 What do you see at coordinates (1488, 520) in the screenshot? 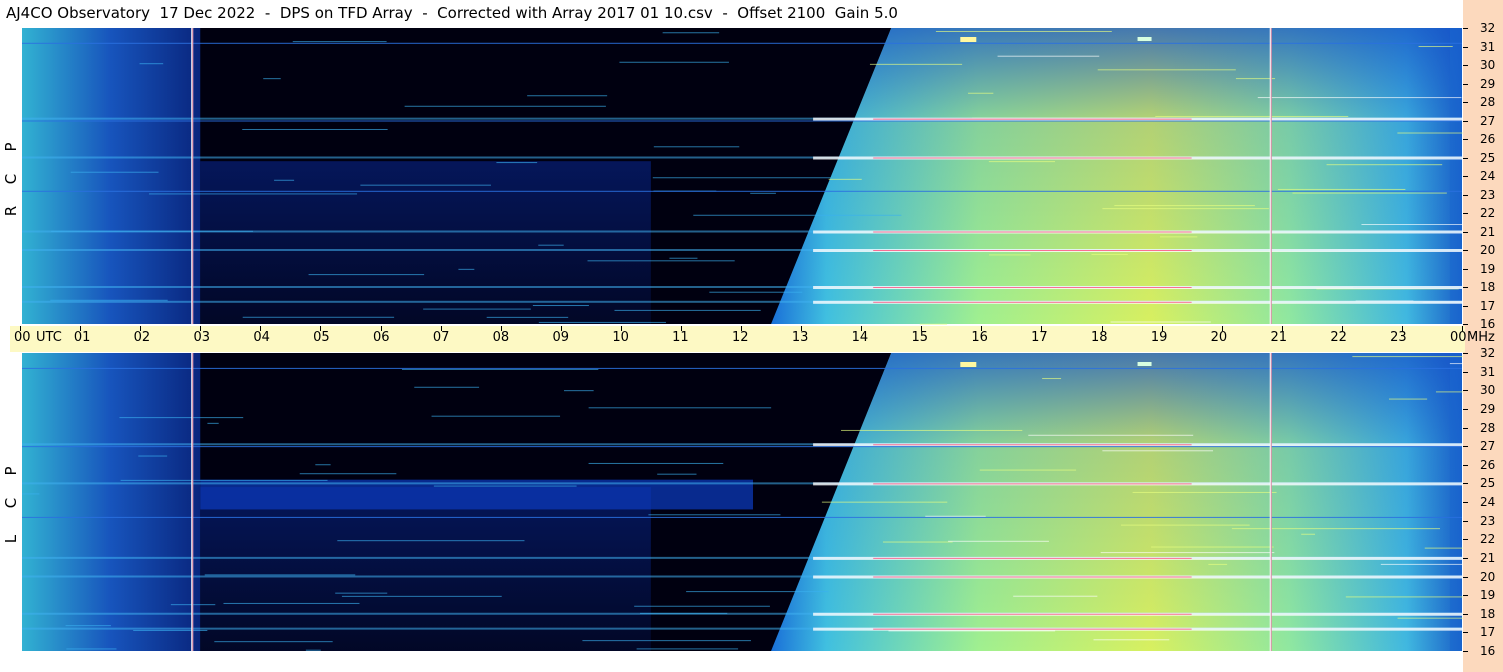
I see `frequency-tick-label: 23` at bounding box center [1488, 520].